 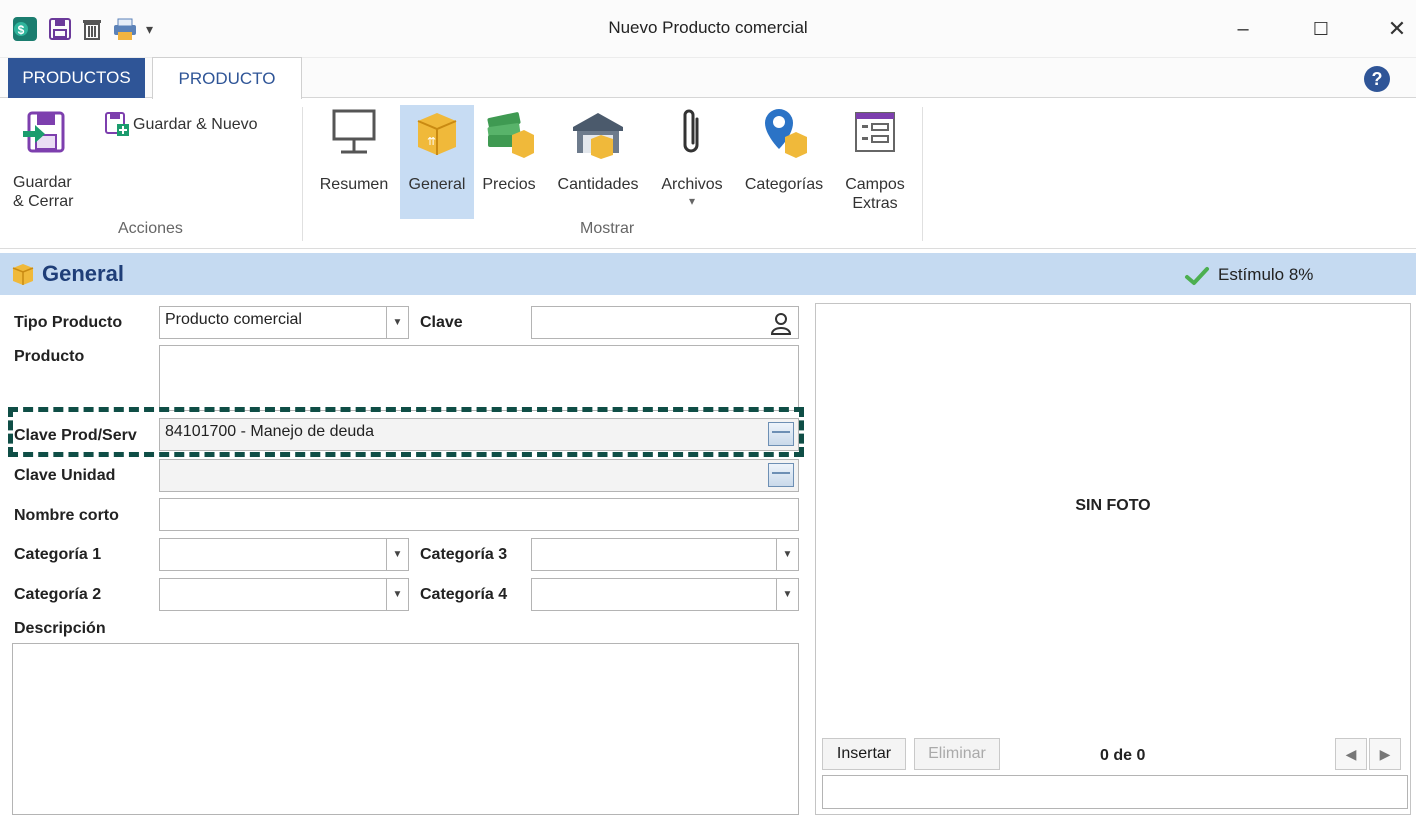 What do you see at coordinates (1197, 276) in the screenshot?
I see `check-icon` at bounding box center [1197, 276].